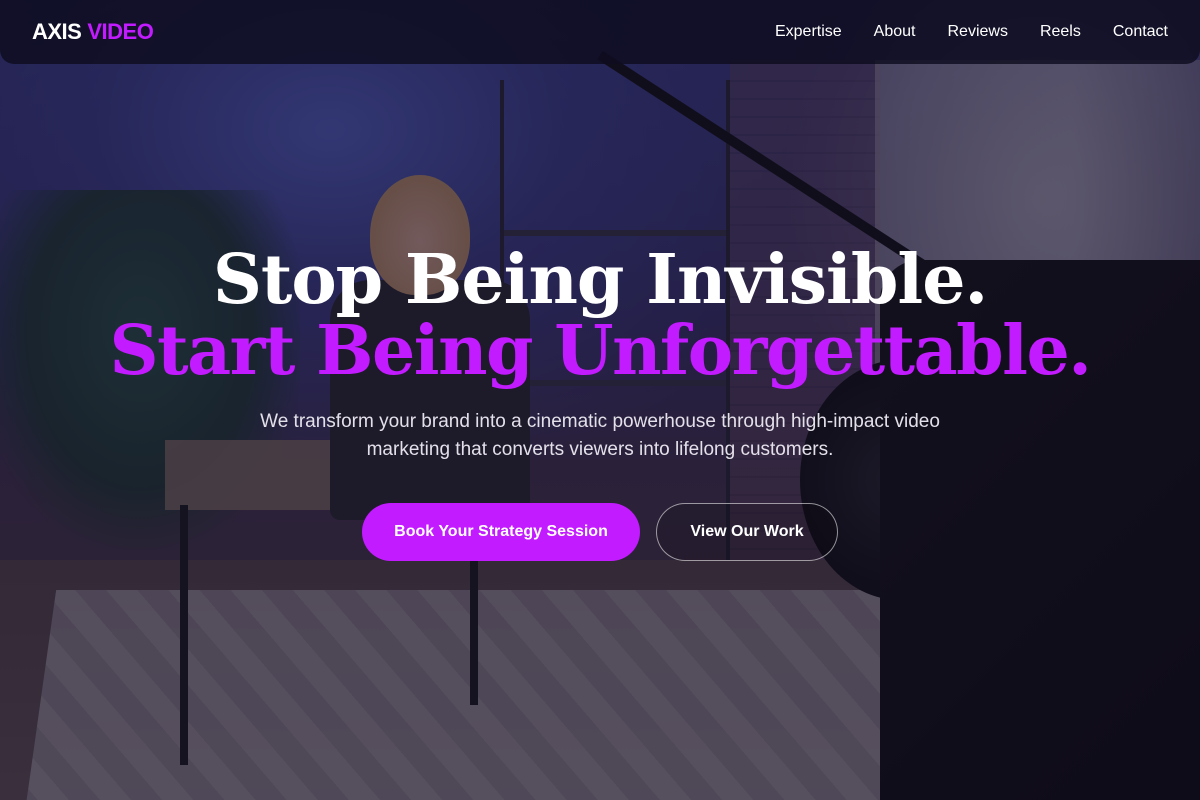  I want to click on hero-headline-line1: Stop Being Invisible., so click(600, 280).